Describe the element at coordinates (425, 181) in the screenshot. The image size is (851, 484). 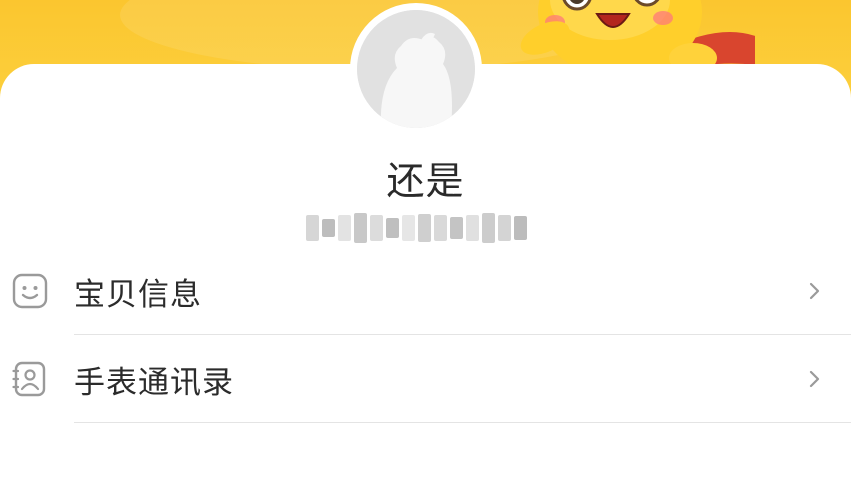
I see `profile-name: 还是` at that location.